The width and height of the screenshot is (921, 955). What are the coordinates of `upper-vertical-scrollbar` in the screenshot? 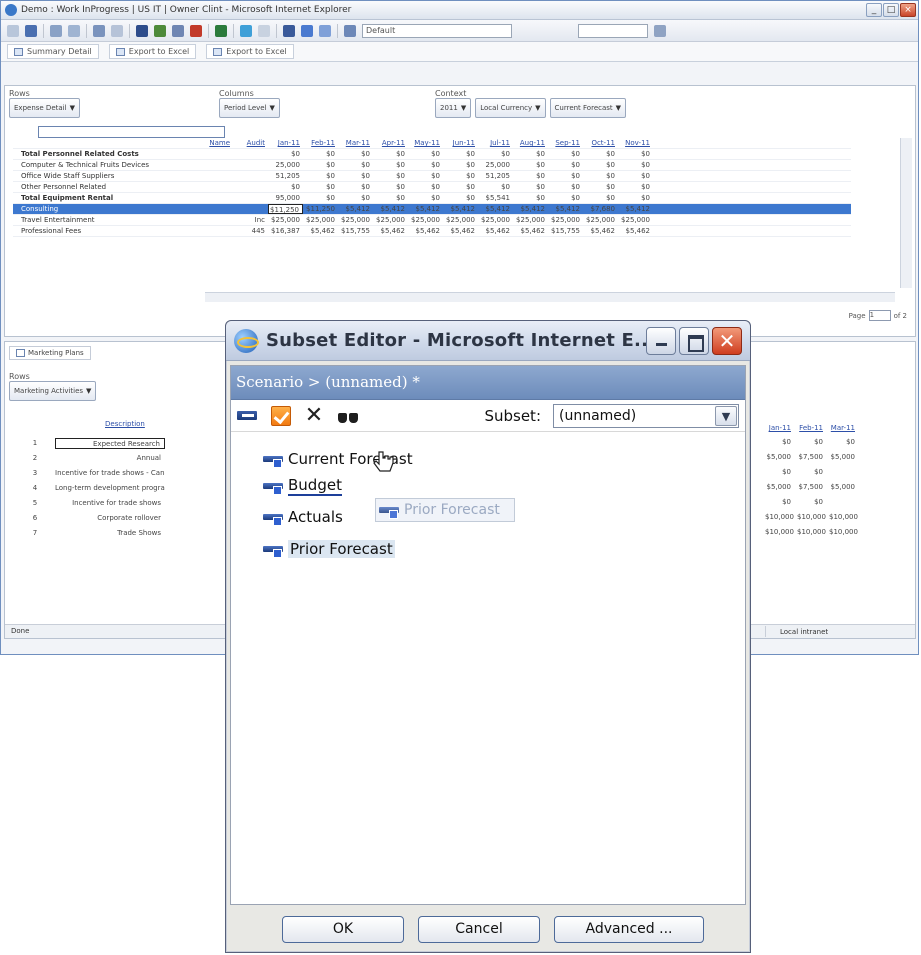 It's located at (906, 213).